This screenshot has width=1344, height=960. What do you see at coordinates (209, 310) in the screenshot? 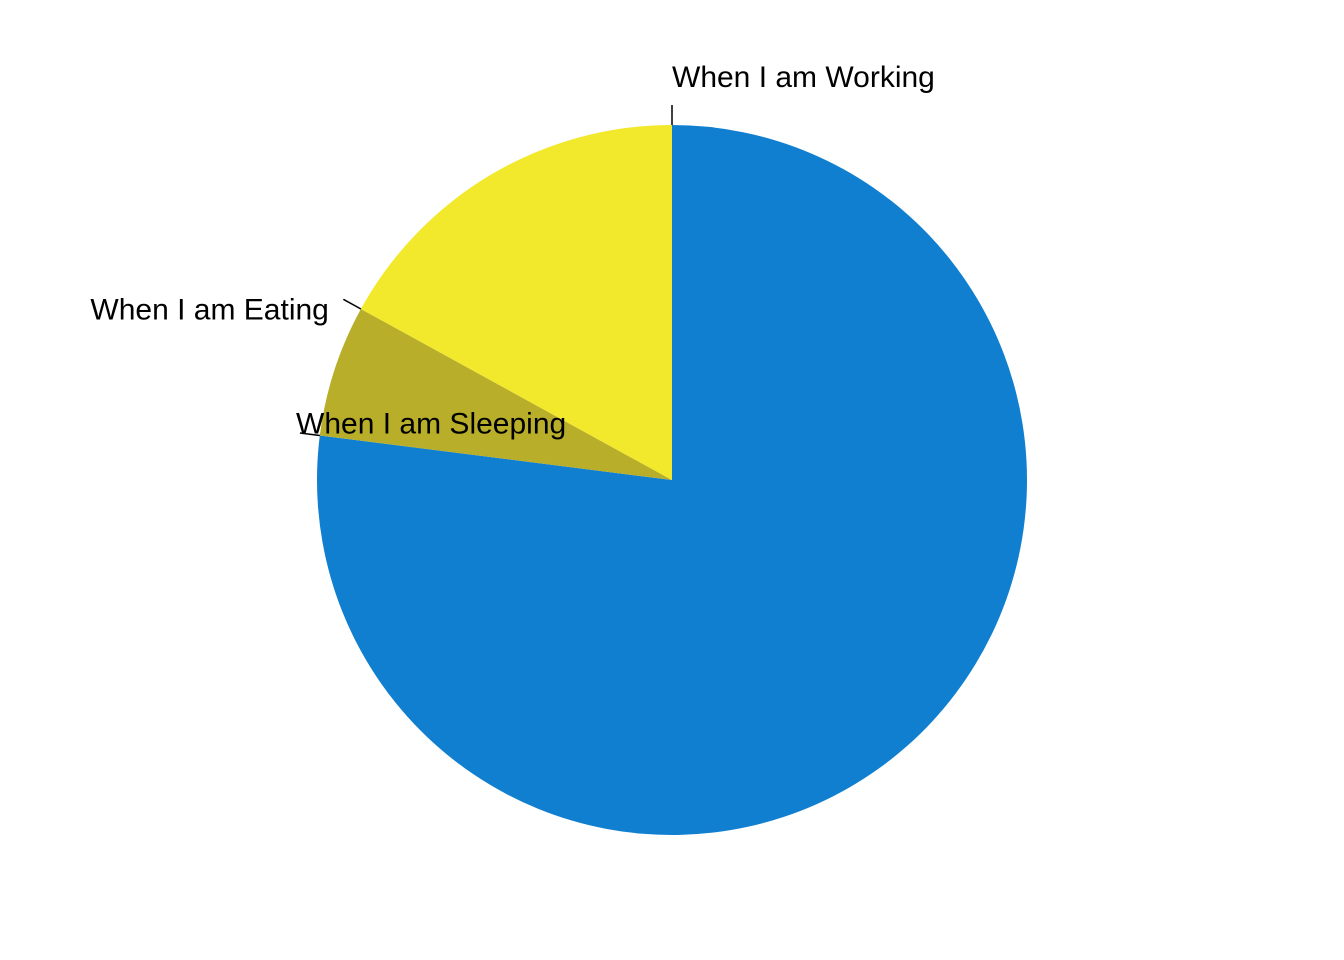
I see `slice-label: When I am Eating` at bounding box center [209, 310].